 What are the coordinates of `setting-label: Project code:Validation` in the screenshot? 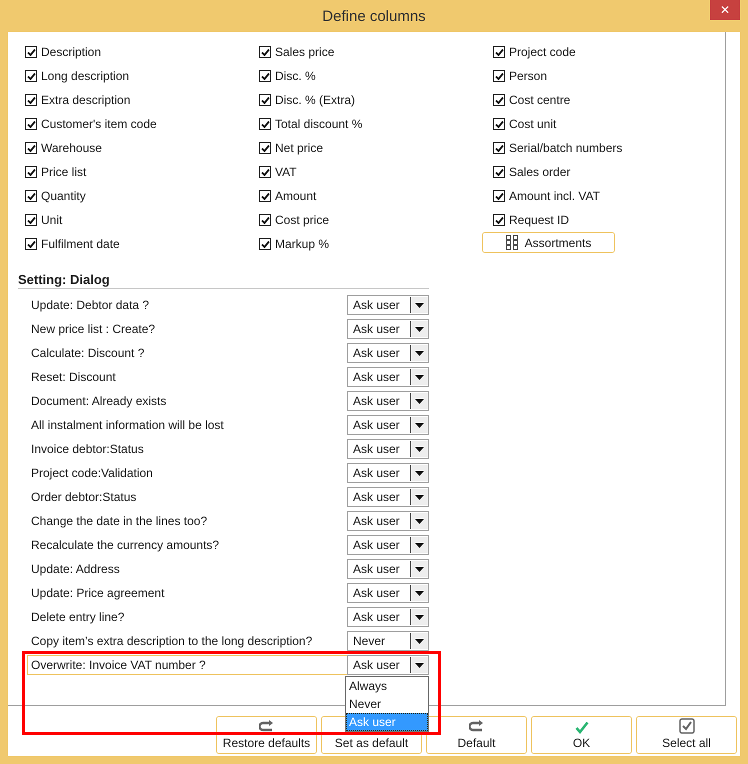 It's located at (92, 473).